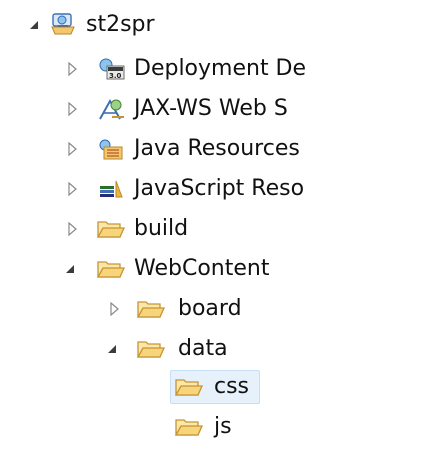 The height and width of the screenshot is (474, 430). Describe the element at coordinates (160, 387) in the screenshot. I see `tree-item-css: css` at that location.